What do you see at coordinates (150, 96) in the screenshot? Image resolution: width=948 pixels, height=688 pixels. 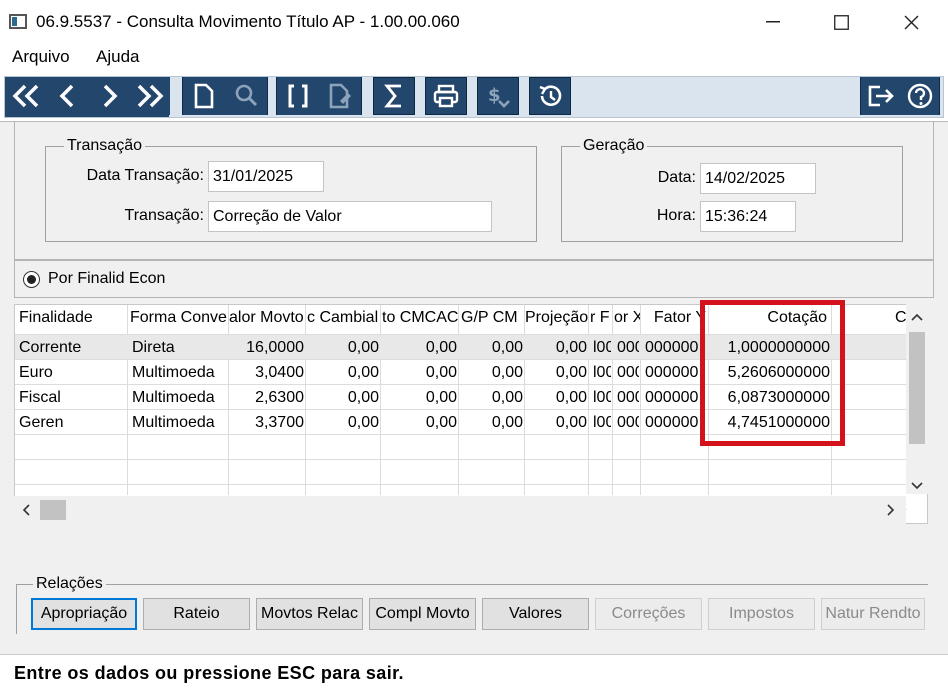 I see `last-record-button` at bounding box center [150, 96].